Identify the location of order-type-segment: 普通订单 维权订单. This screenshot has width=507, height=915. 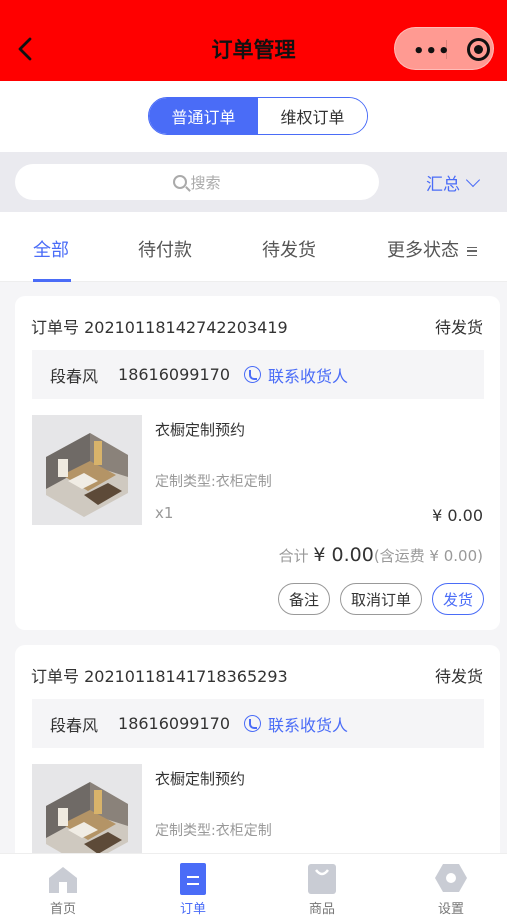
(258, 116).